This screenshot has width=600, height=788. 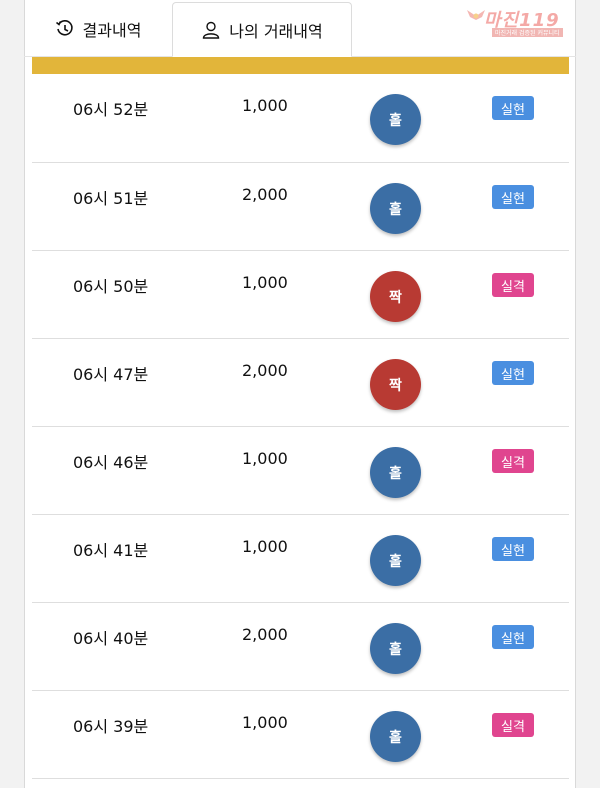 What do you see at coordinates (64, 28) in the screenshot?
I see `history-icon` at bounding box center [64, 28].